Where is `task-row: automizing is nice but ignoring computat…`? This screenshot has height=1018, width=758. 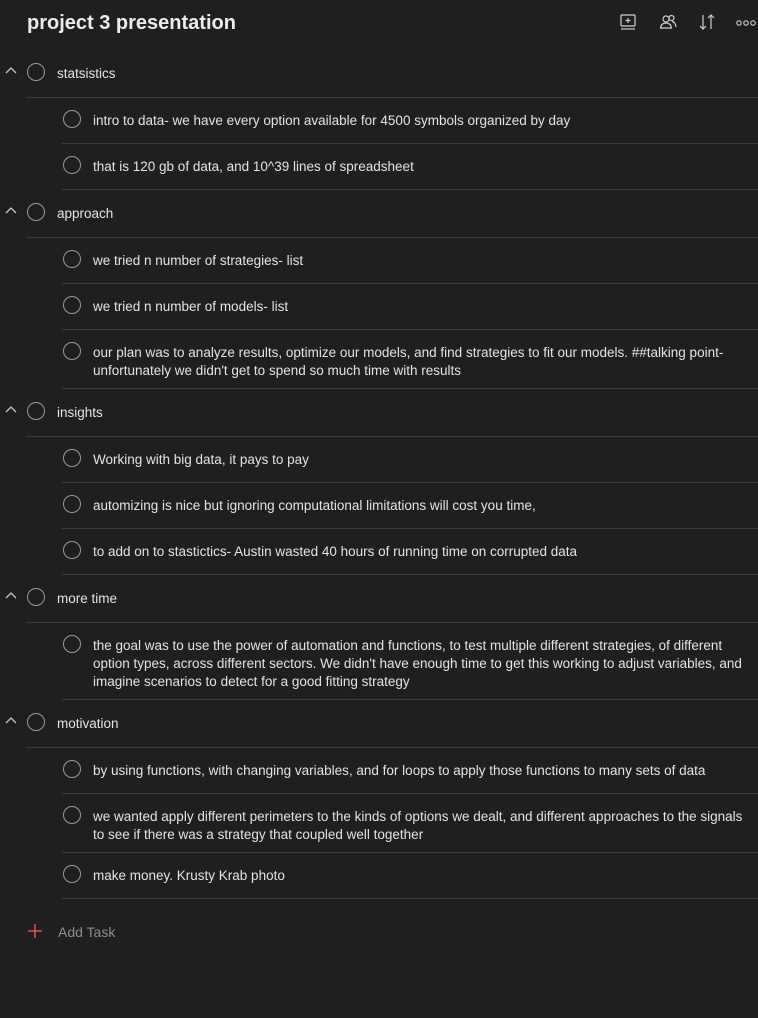
task-row: automizing is nice but ignoring computat… is located at coordinates (379, 506).